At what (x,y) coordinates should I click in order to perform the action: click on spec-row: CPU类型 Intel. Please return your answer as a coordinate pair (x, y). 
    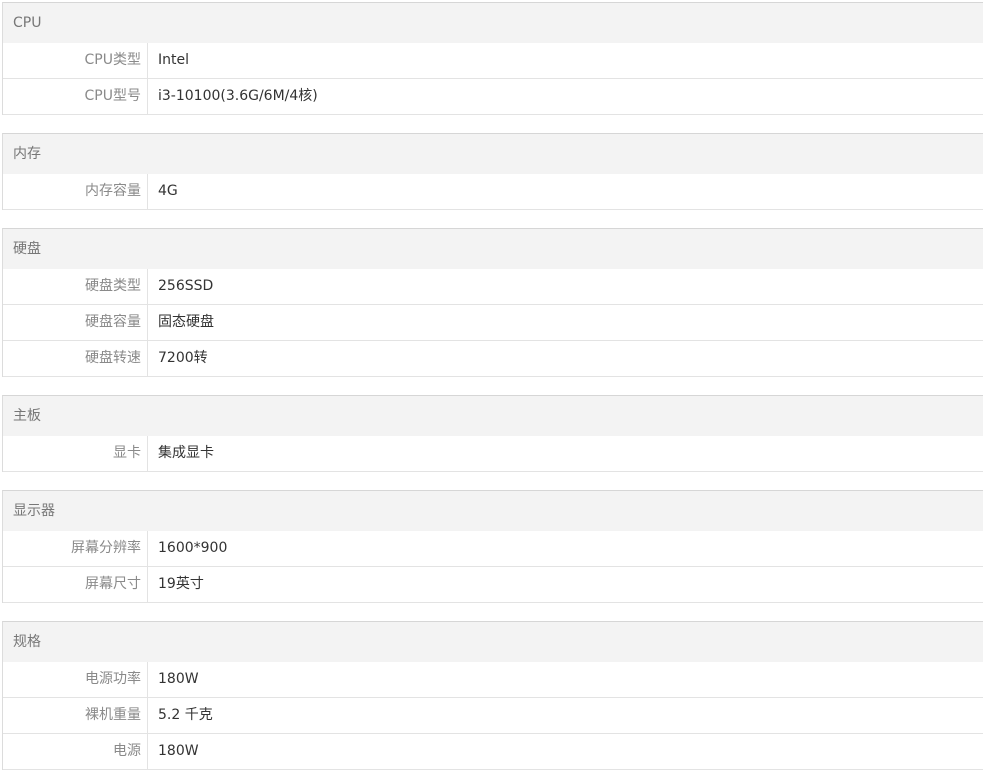
    Looking at the image, I should click on (493, 61).